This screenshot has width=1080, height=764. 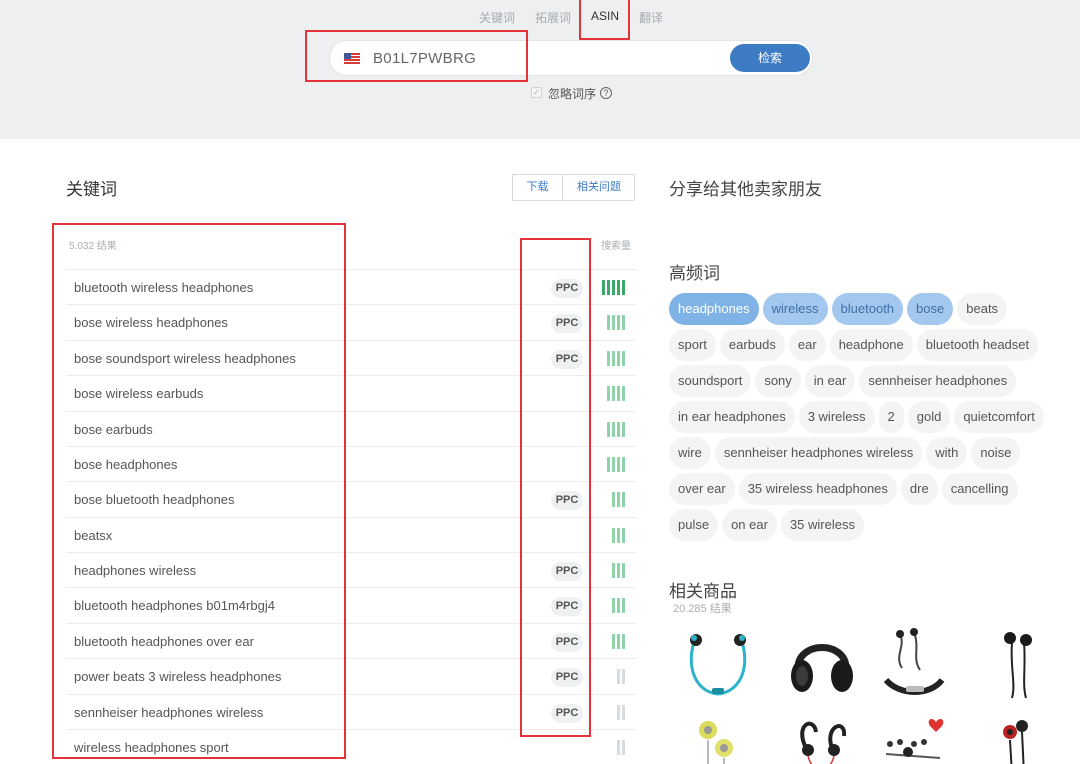 What do you see at coordinates (1016, 739) in the screenshot?
I see `product-red-earbuds` at bounding box center [1016, 739].